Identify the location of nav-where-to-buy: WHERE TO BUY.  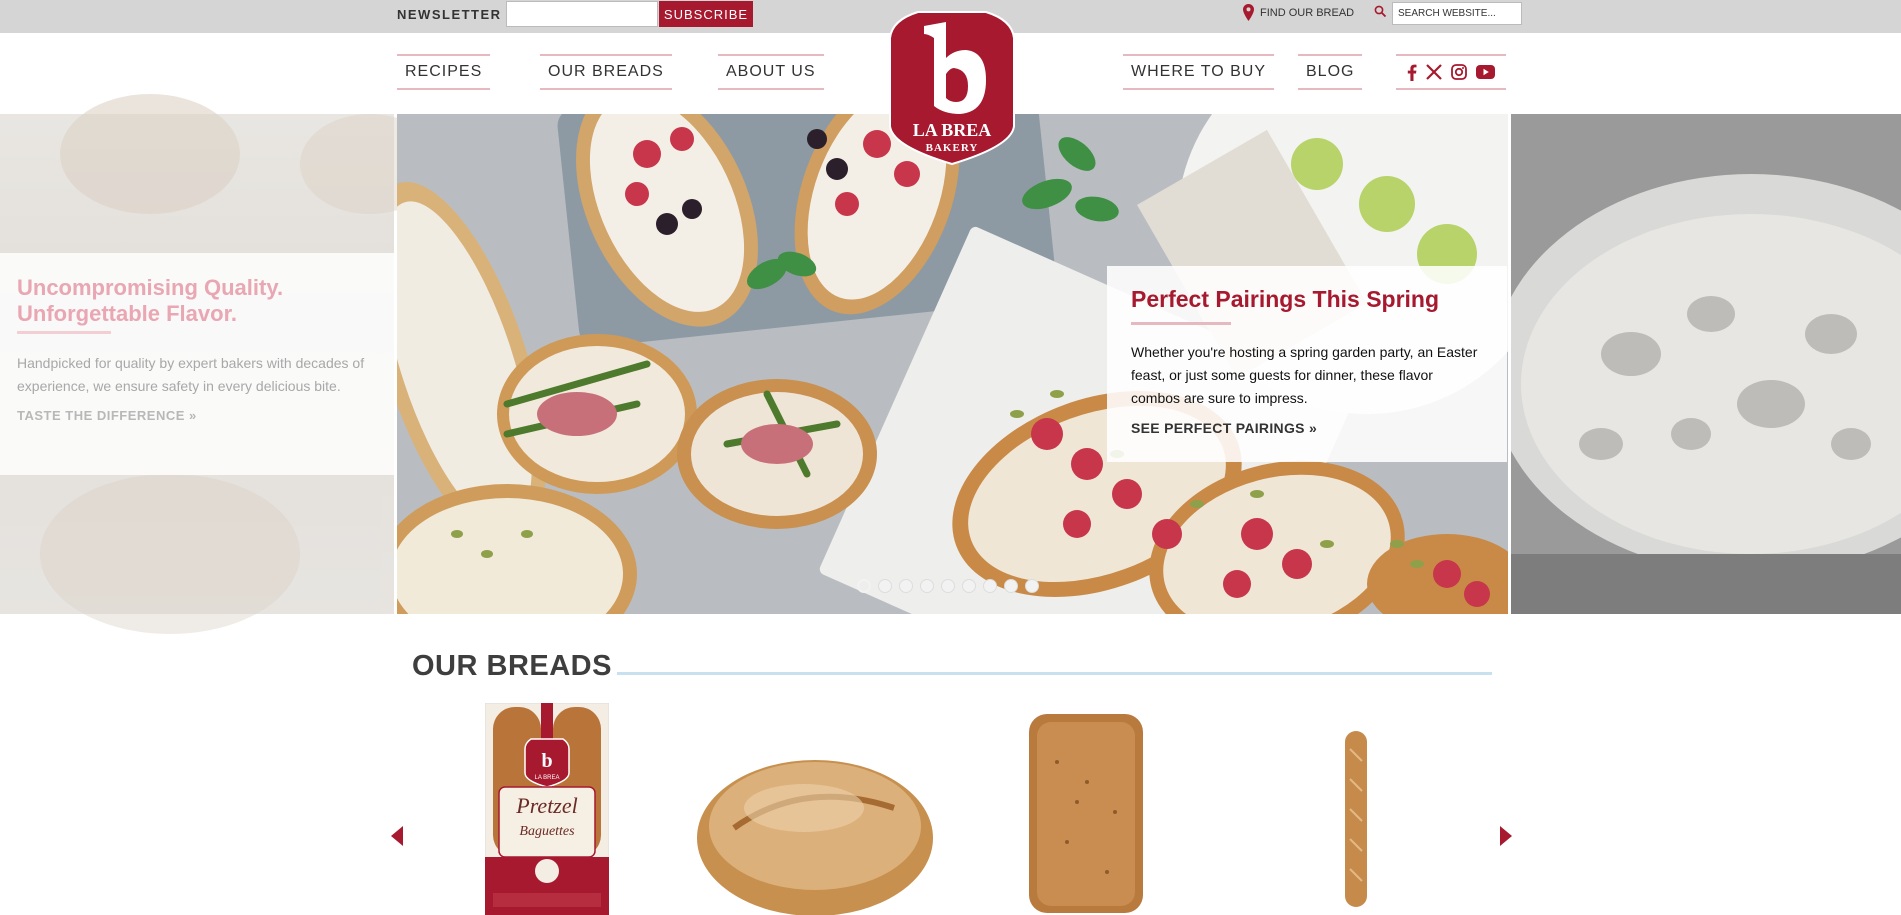
(1198, 72).